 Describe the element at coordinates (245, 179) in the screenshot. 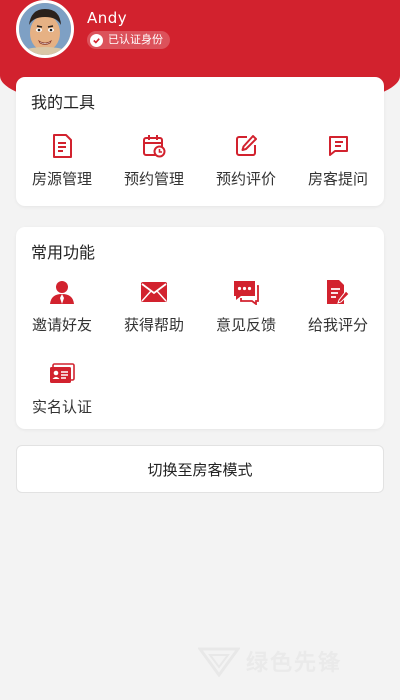

I see `tool-label: 预约评价` at that location.